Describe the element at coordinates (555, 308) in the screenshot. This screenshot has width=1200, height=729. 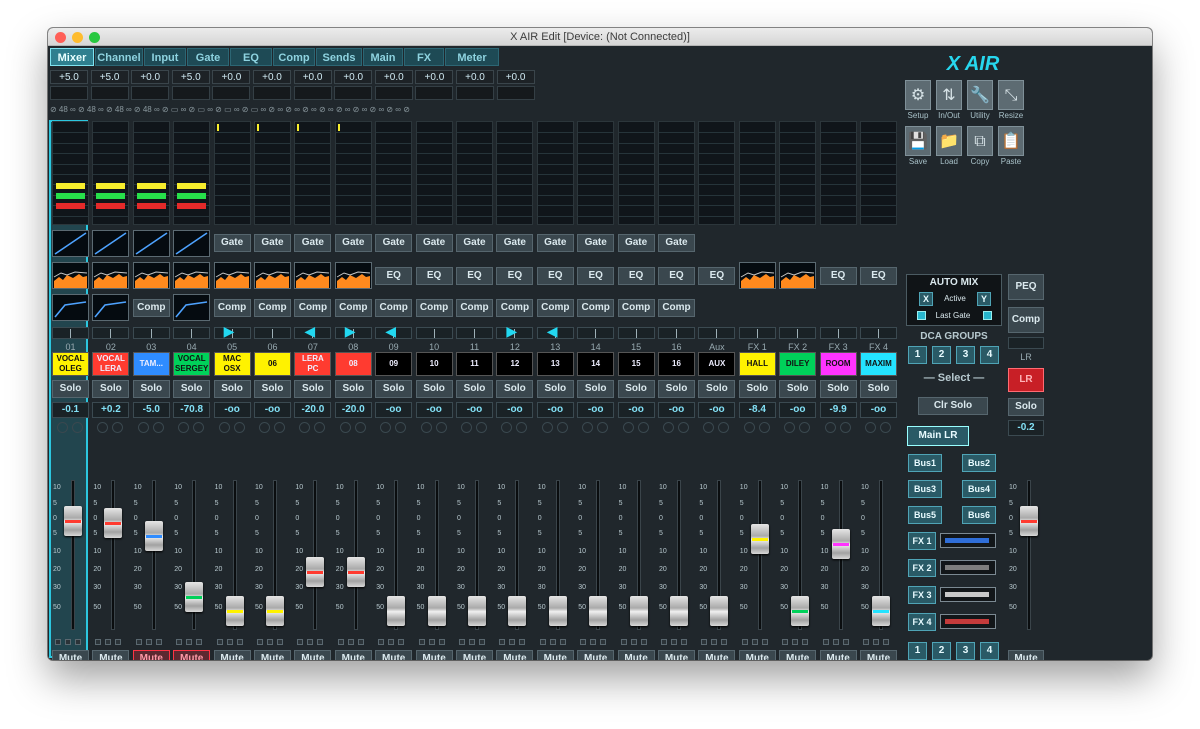
I see `channel-13-comp-button: Comp` at that location.